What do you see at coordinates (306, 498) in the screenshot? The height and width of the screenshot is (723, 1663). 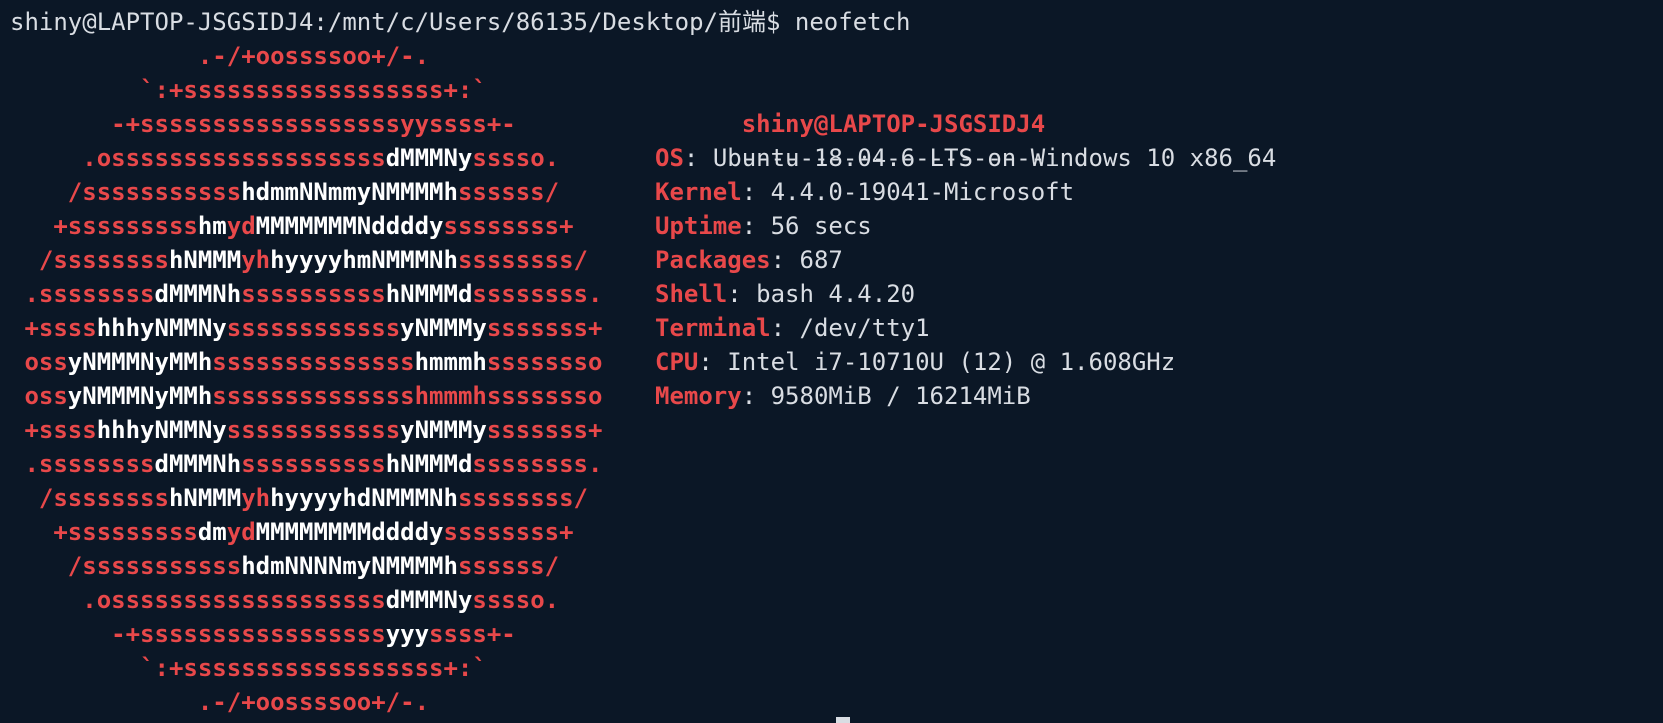 I see `logo-line: /sssssssshNMMMyhhyyyyhdNMMMNhssssssss/` at bounding box center [306, 498].